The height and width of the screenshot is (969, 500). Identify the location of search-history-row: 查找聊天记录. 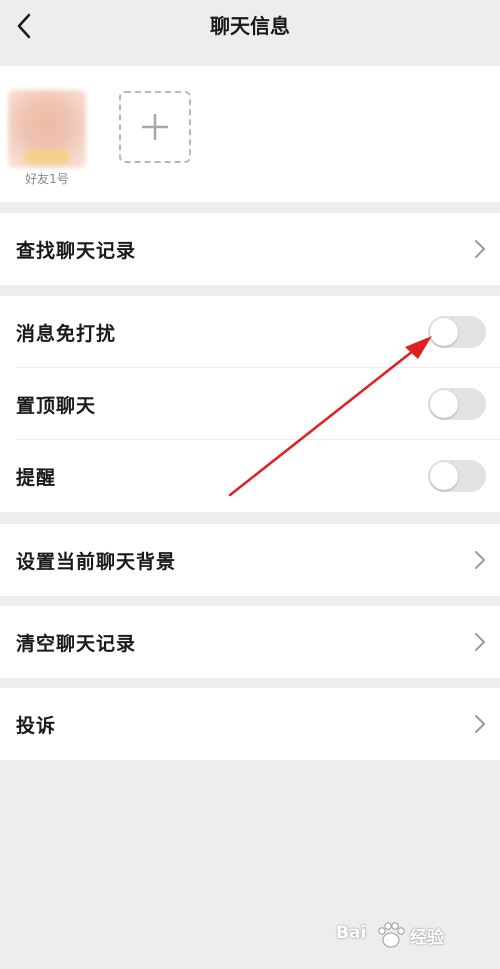
(250, 249).